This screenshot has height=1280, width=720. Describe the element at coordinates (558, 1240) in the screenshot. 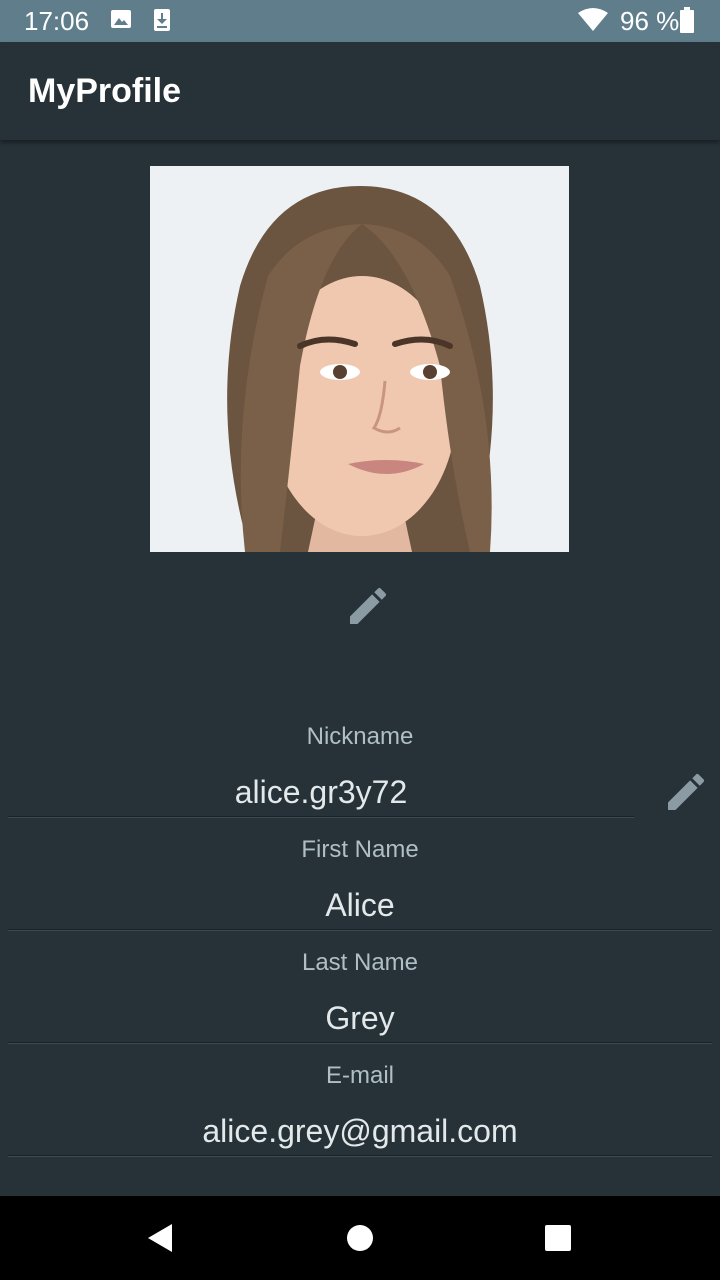

I see `recents-icon` at that location.